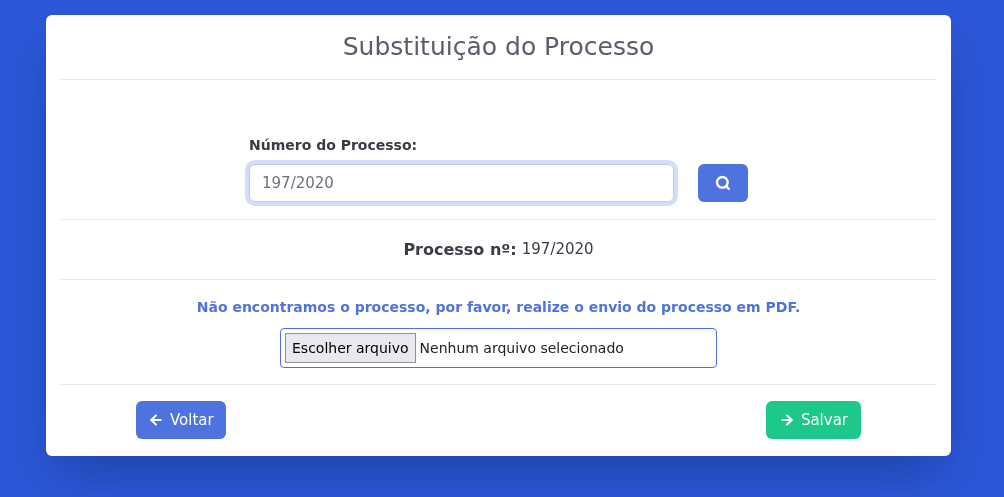 Image resolution: width=1004 pixels, height=497 pixels. I want to click on search-button, so click(723, 183).